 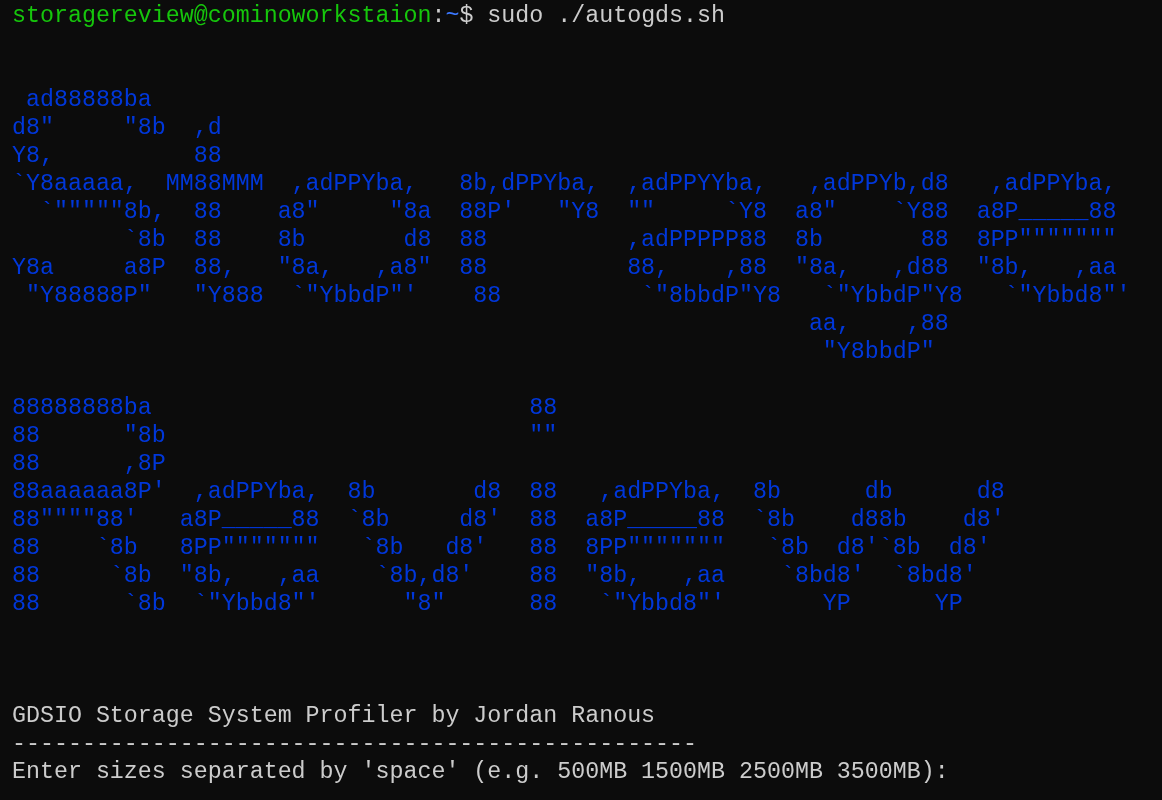 I want to click on ascii-art-line: ad88888ba, so click(x=88, y=100).